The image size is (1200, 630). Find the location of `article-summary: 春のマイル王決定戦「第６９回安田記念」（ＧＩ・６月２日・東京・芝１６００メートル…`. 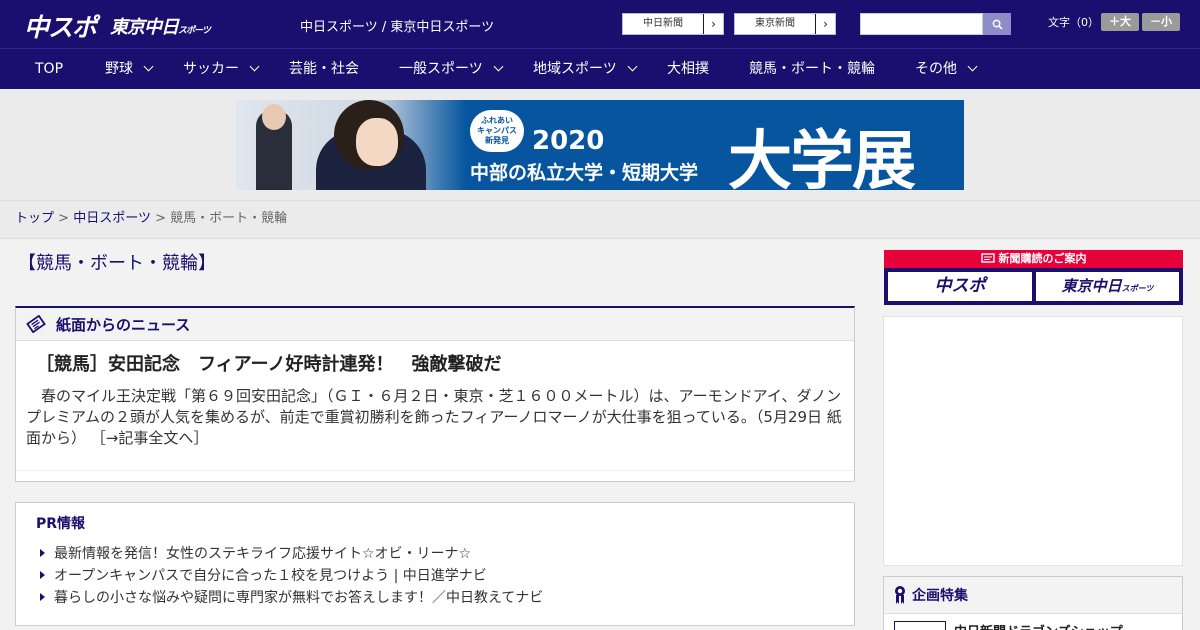

article-summary: 春のマイル王決定戦「第６９回安田記念」（ＧＩ・６月２日・東京・芝１６００メートル… is located at coordinates (436, 417).